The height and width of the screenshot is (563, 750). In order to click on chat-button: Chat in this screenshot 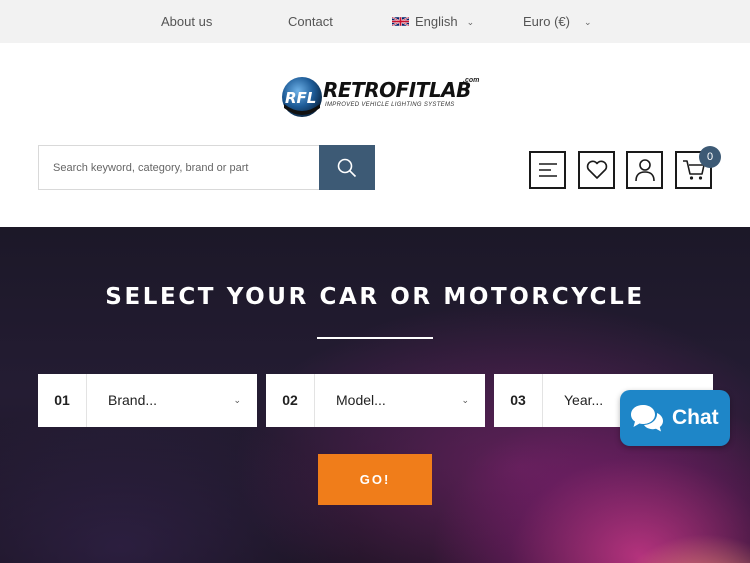, I will do `click(675, 418)`.